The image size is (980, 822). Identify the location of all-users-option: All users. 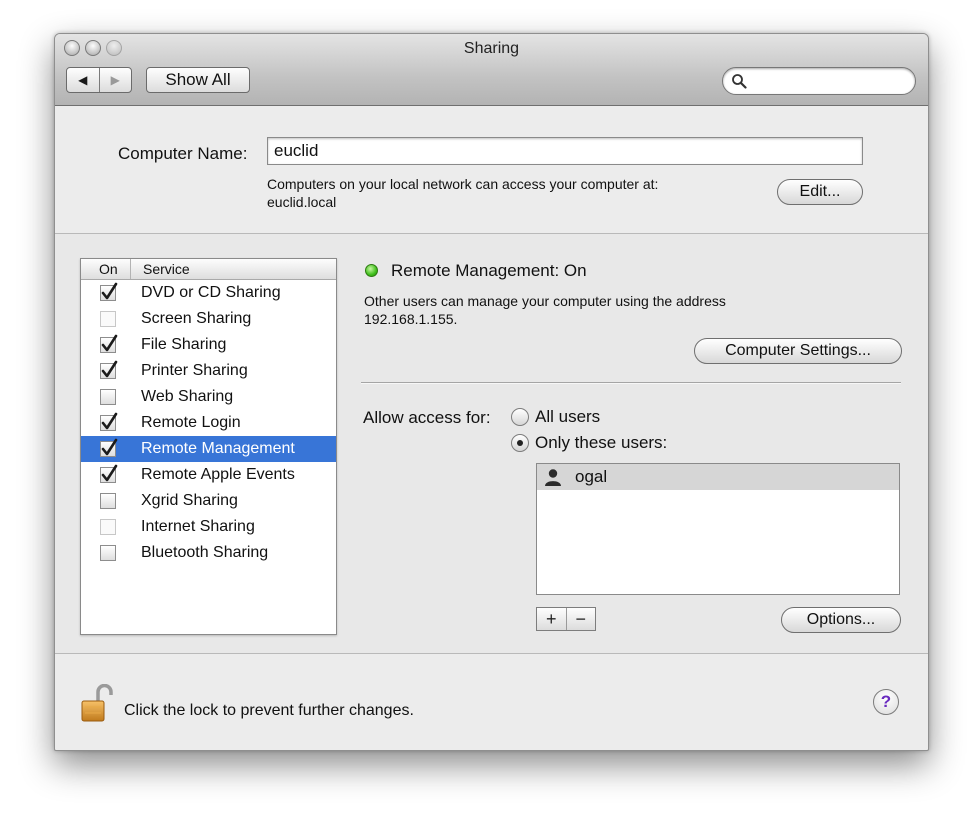
(555, 417).